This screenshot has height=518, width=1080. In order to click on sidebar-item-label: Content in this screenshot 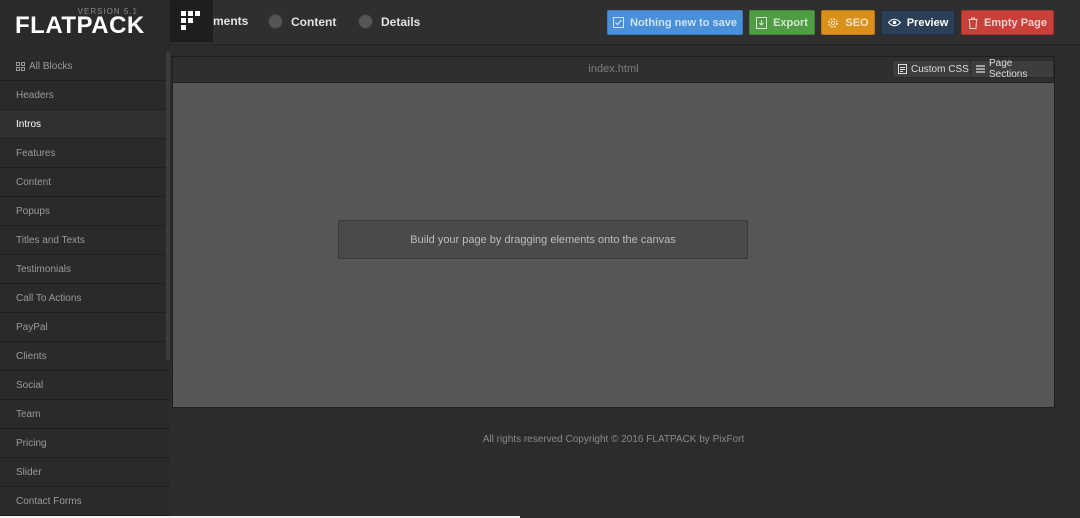, I will do `click(34, 182)`.